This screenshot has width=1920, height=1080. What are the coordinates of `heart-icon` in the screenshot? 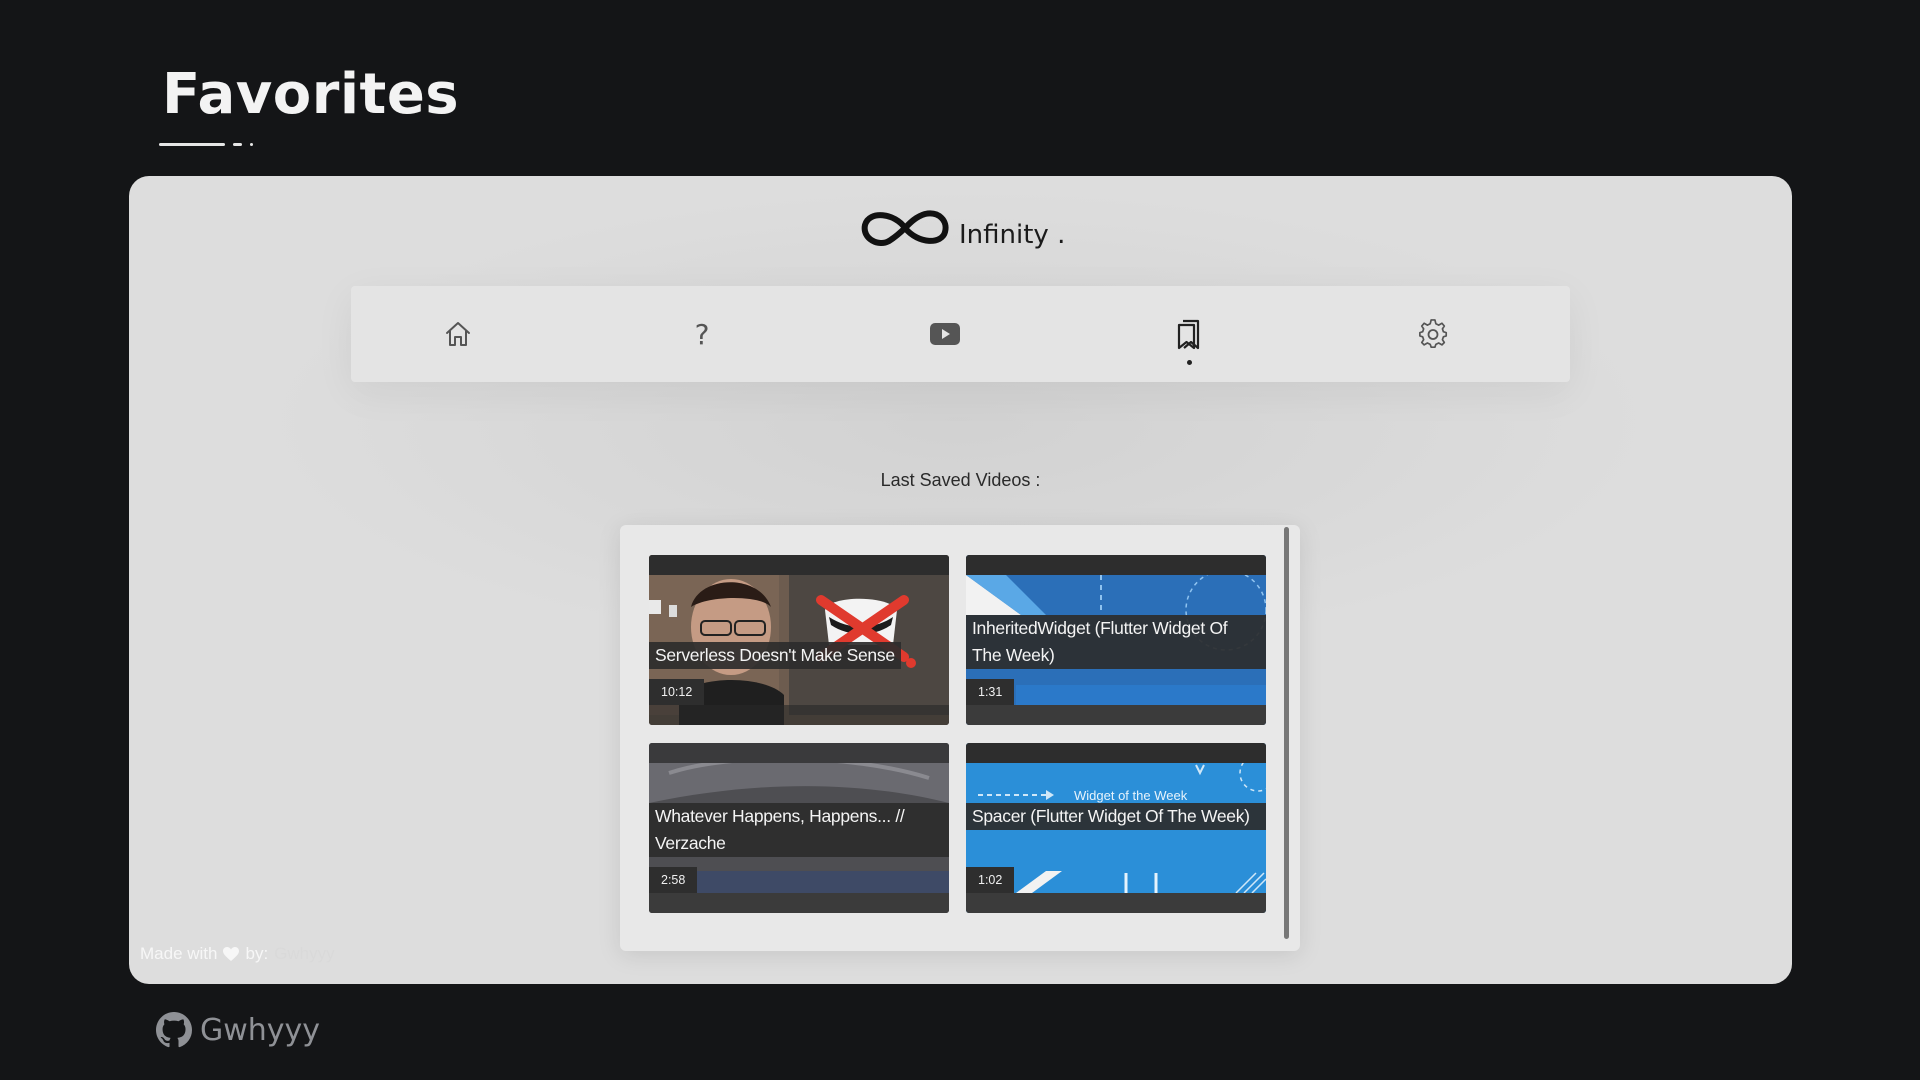 It's located at (231, 953).